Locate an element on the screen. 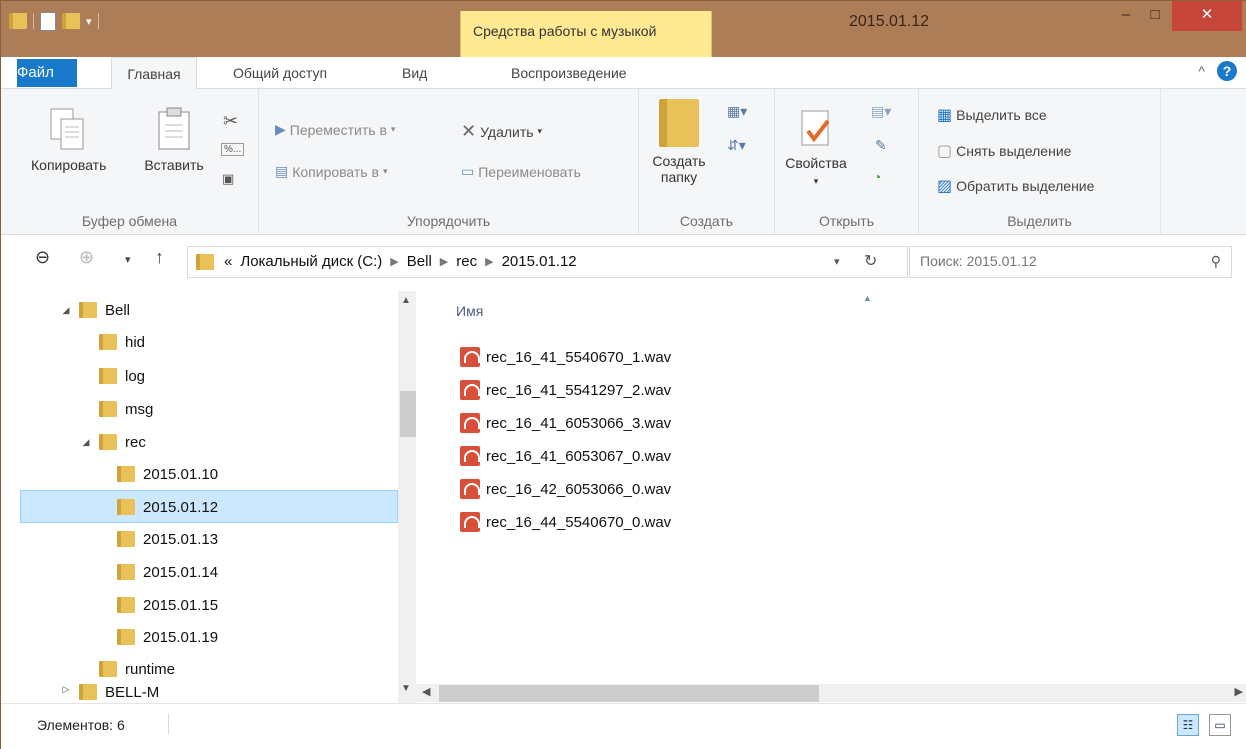 This screenshot has width=1246, height=749. column-header-name: Имя is located at coordinates (469, 311).